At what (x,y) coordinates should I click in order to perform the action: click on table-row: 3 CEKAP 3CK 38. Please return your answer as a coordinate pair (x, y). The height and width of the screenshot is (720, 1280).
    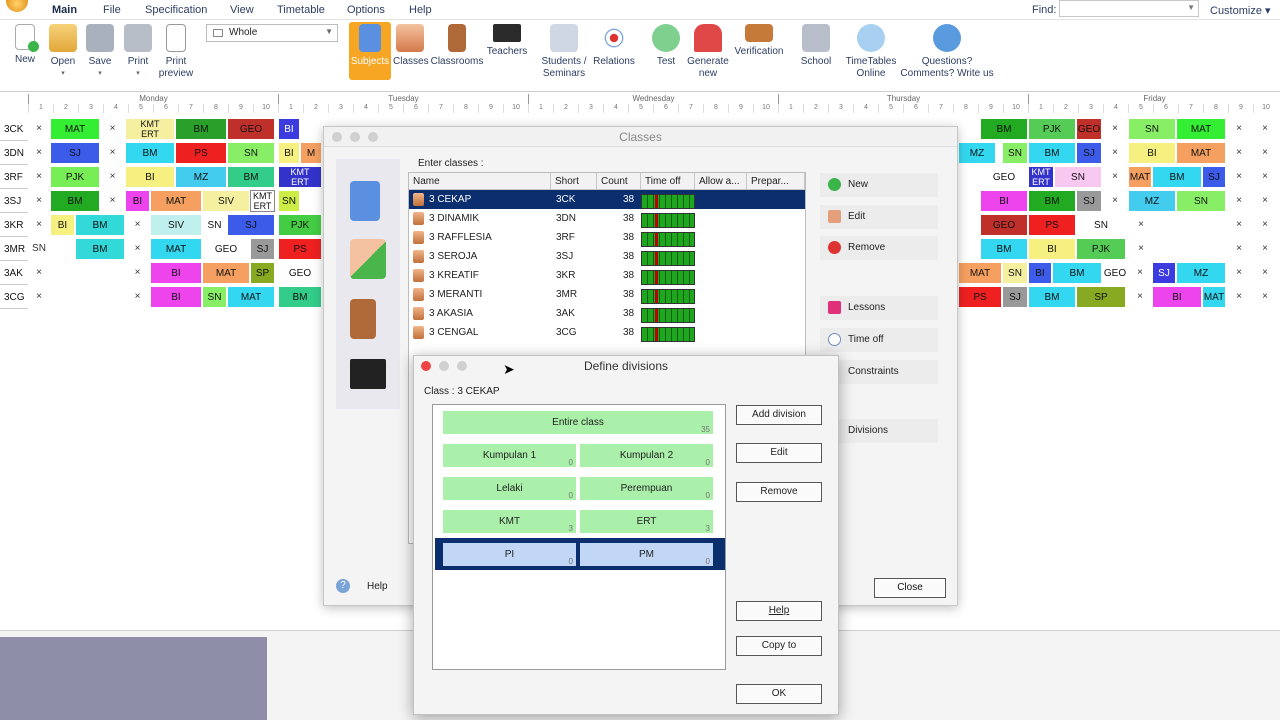
    Looking at the image, I should click on (607, 199).